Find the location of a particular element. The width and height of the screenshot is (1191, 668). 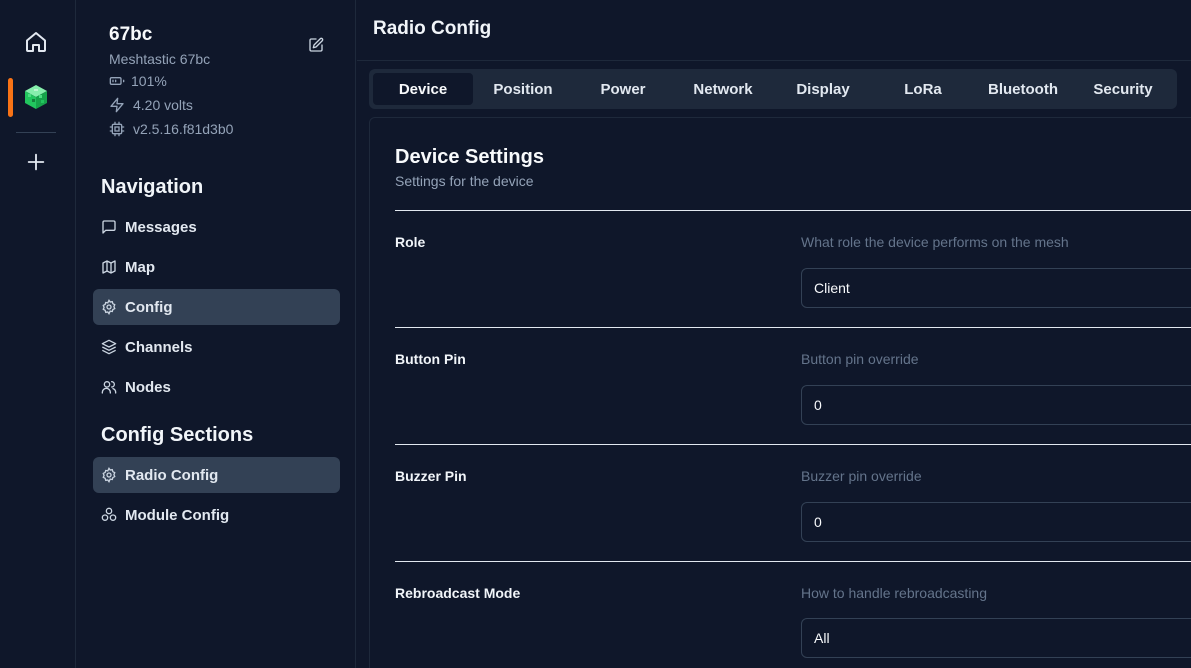

message-square-icon is located at coordinates (109, 227).